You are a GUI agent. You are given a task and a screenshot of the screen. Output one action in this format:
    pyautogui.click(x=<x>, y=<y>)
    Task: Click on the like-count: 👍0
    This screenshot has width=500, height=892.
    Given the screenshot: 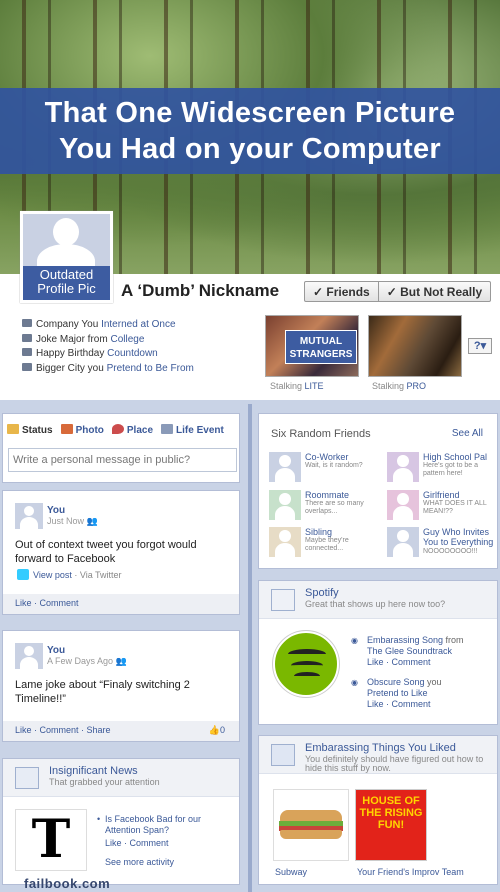 What is the action you would take?
    pyautogui.click(x=217, y=730)
    